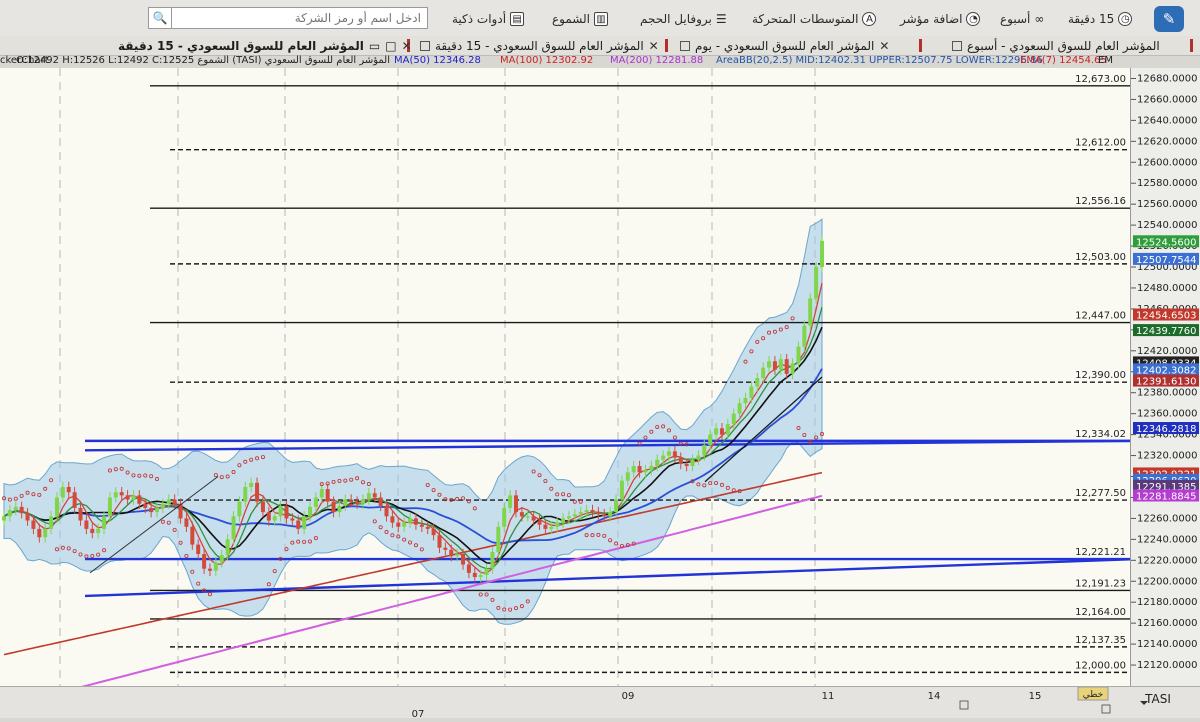 The width and height of the screenshot is (1200, 722). What do you see at coordinates (683, 19) in the screenshot?
I see `volume-profile-button: ☰ بروفايل الحجم` at bounding box center [683, 19].